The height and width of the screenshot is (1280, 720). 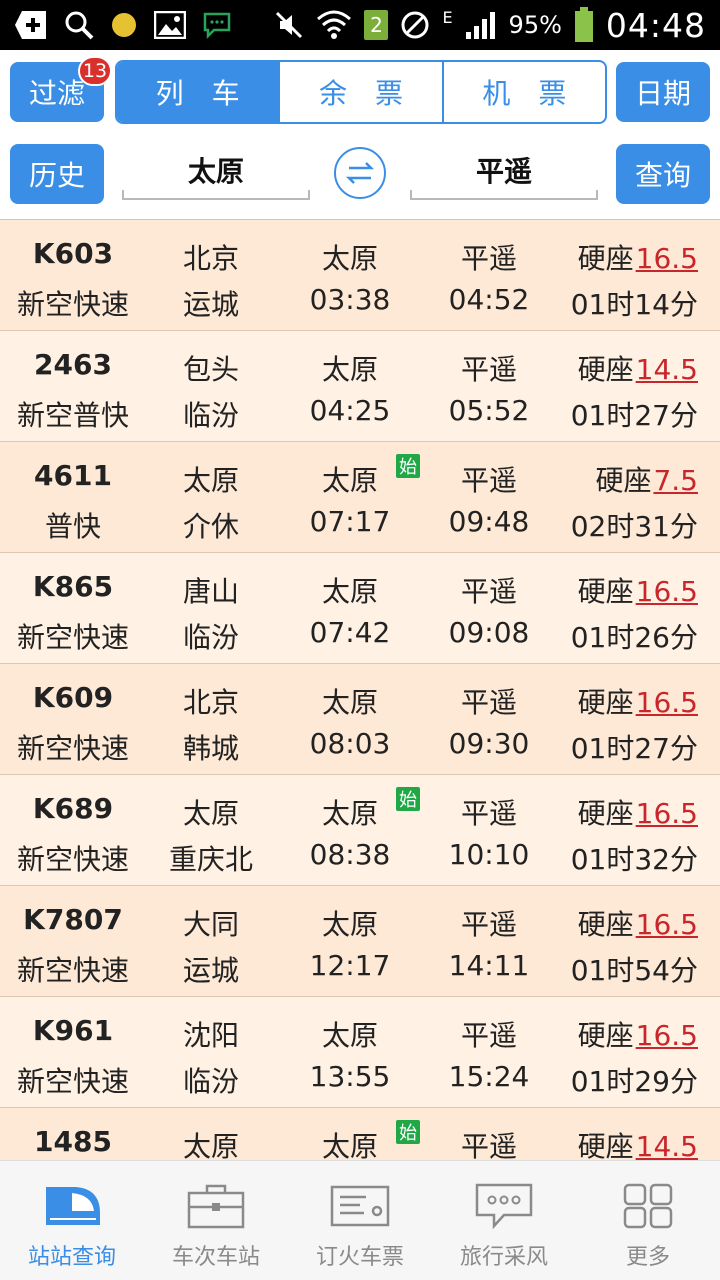 What do you see at coordinates (504, 1206) in the screenshot?
I see `chat-bubble-icon` at bounding box center [504, 1206].